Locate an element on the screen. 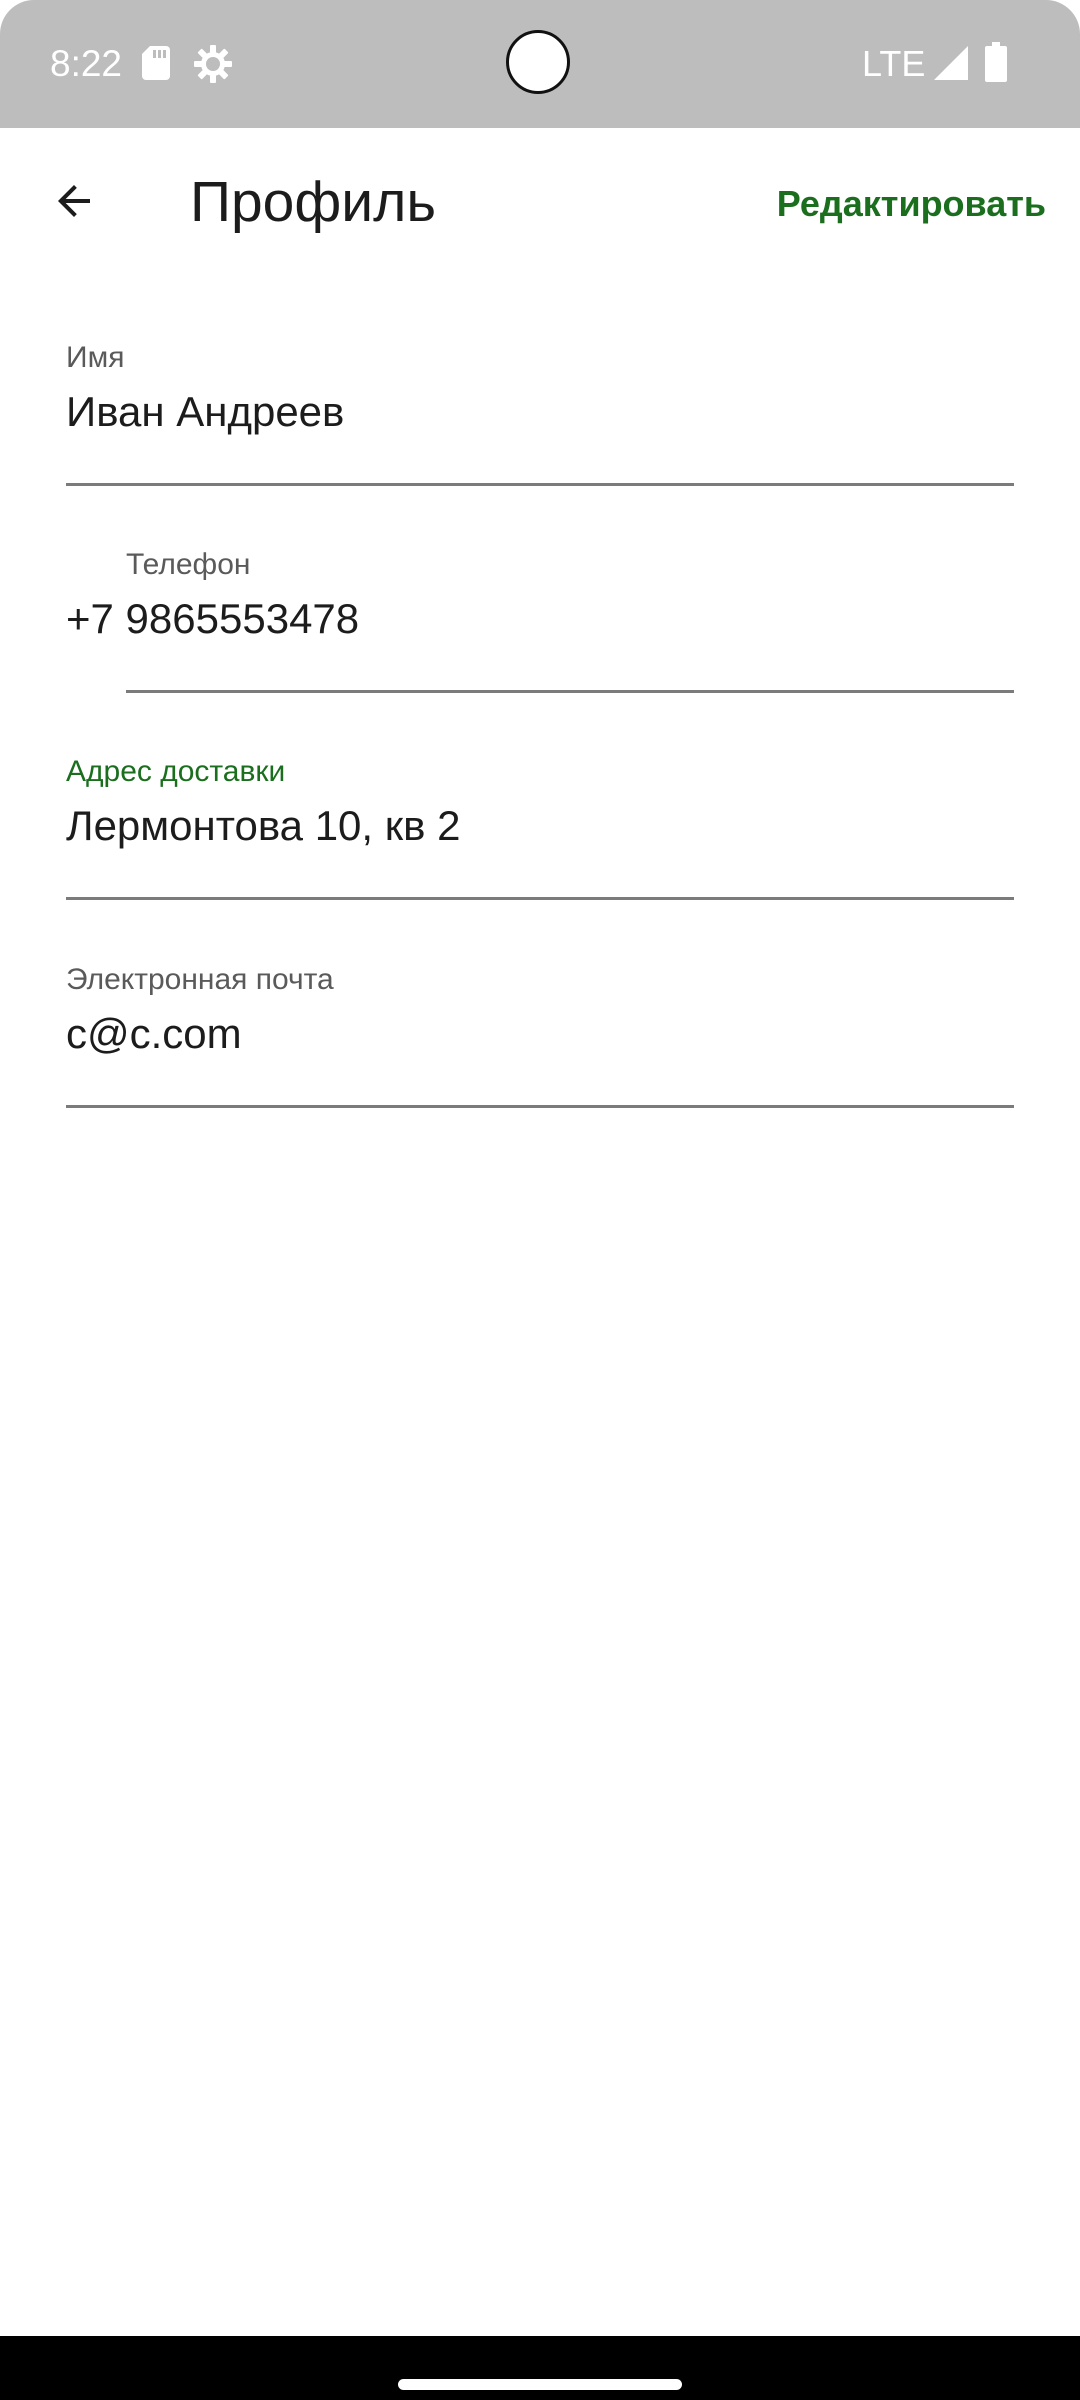 This screenshot has height=2400, width=1080. phone-value: +7 9865553478 is located at coordinates (213, 618).